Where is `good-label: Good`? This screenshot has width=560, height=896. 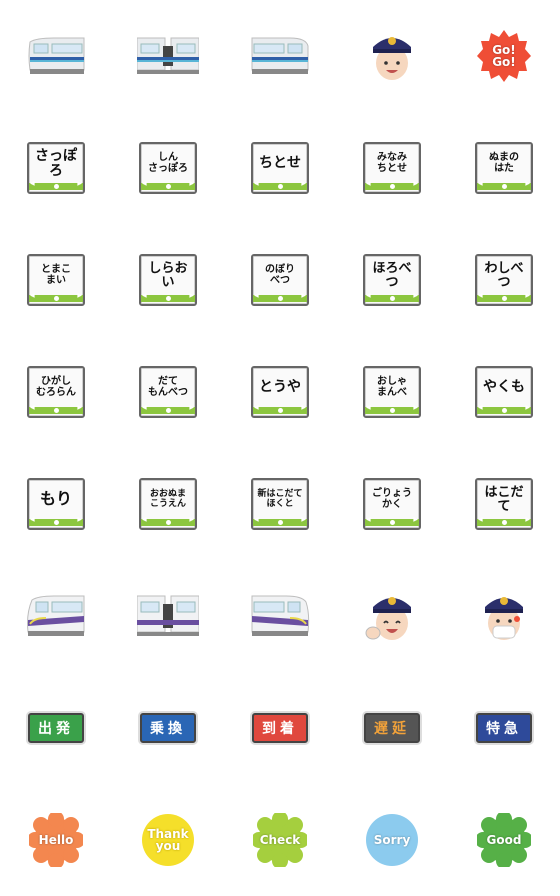 good-label: Good is located at coordinates (504, 840).